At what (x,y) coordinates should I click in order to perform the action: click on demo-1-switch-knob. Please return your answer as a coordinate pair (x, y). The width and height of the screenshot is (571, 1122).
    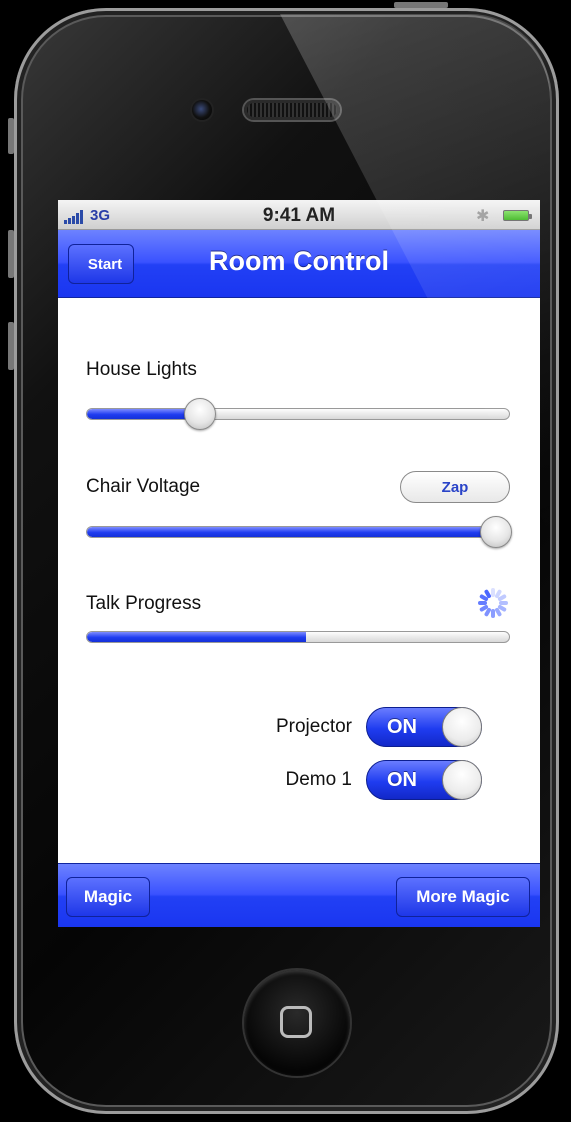
    Looking at the image, I should click on (462, 780).